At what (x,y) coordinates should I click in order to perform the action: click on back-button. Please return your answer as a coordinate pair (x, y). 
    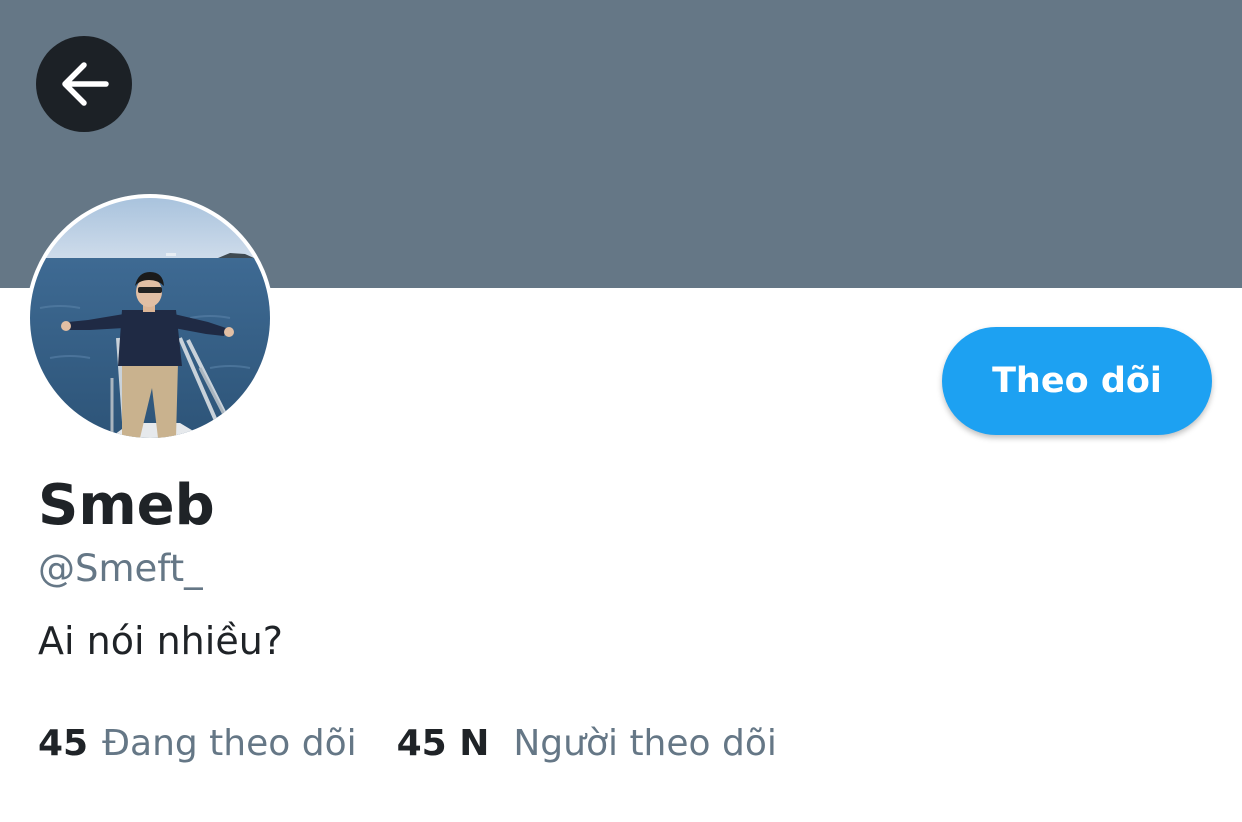
    Looking at the image, I should click on (84, 84).